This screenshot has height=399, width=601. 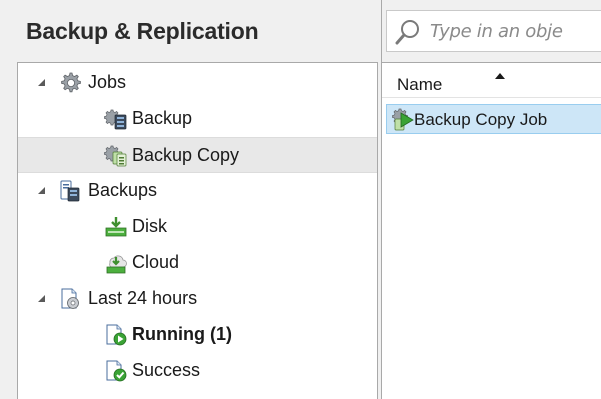 What do you see at coordinates (197, 227) in the screenshot?
I see `tree-item-disk: Disk` at bounding box center [197, 227].